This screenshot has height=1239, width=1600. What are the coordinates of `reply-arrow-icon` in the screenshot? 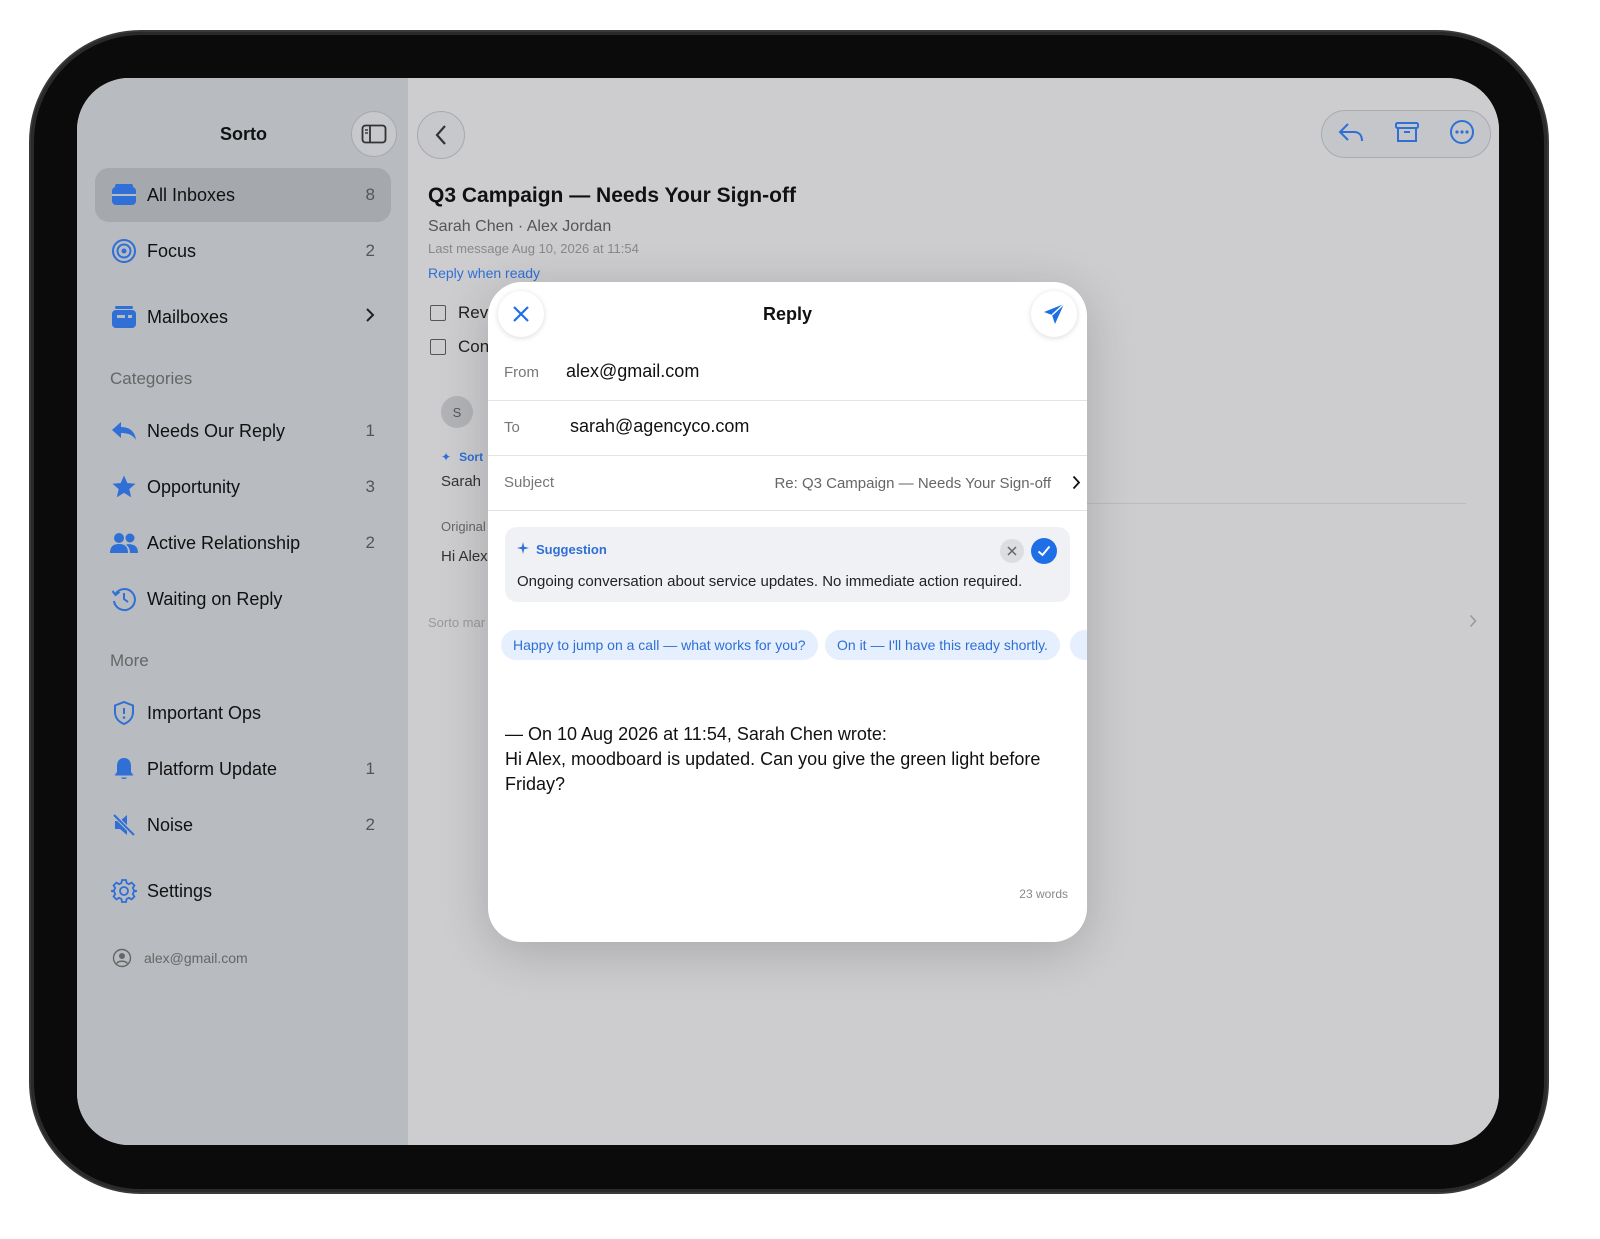 It's located at (1350, 131).